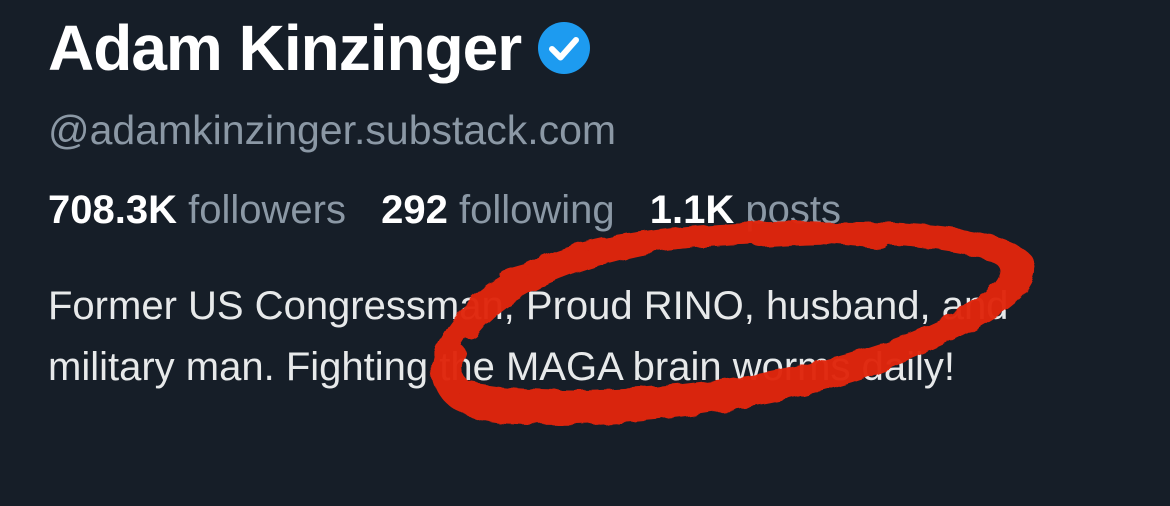 The width and height of the screenshot is (1170, 506). What do you see at coordinates (564, 48) in the screenshot?
I see `verified-check-icon` at bounding box center [564, 48].